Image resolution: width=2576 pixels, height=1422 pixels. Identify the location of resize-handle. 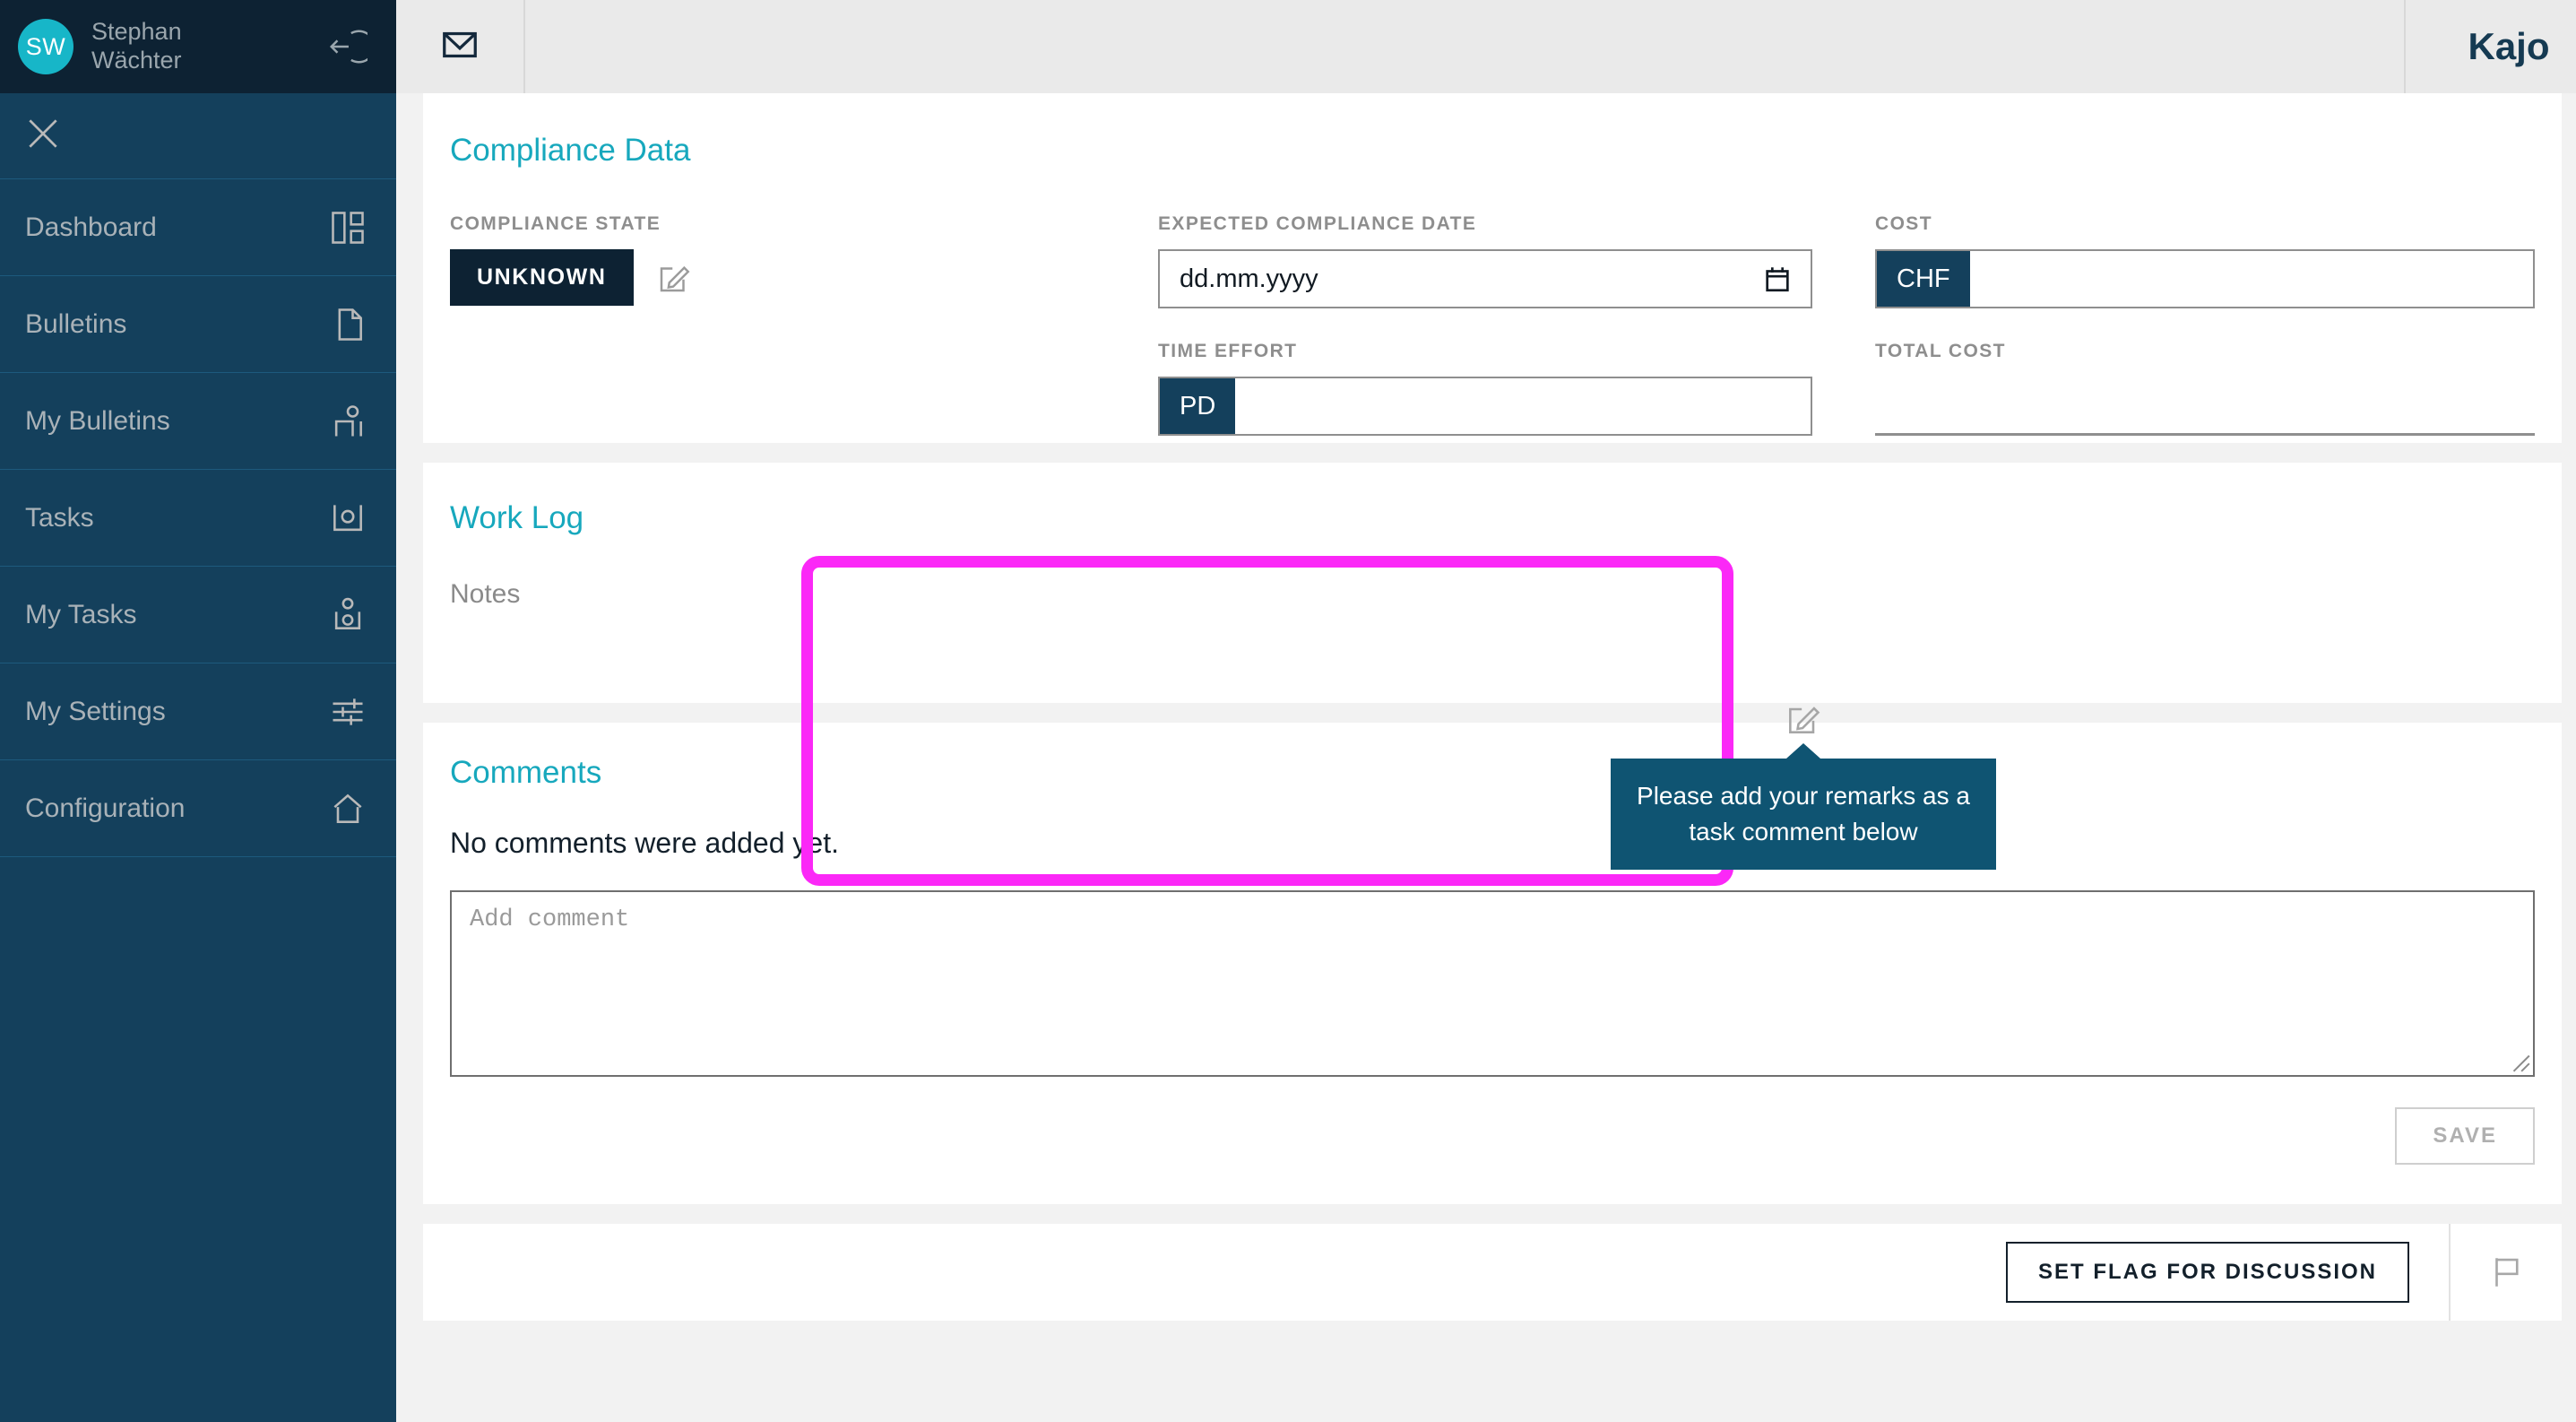
(2519, 1061).